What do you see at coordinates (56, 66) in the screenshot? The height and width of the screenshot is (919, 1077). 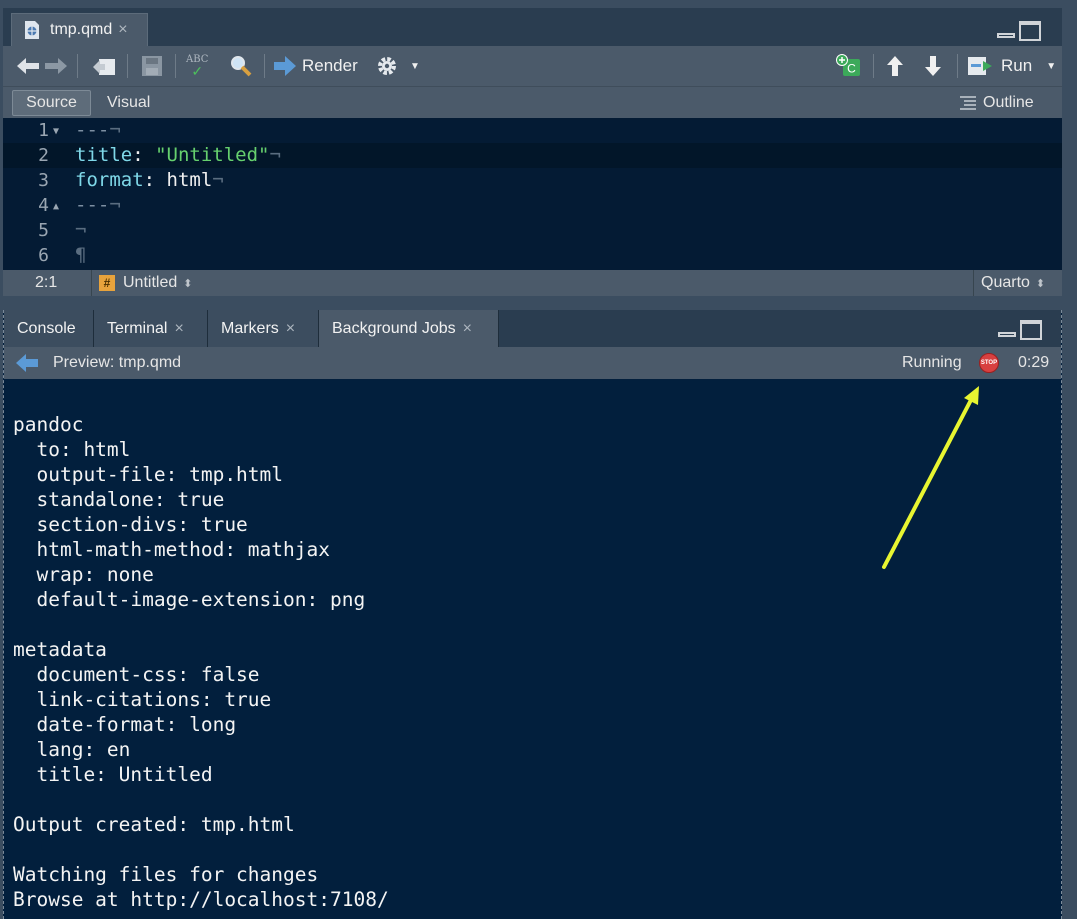 I see `forward-arrow-icon` at bounding box center [56, 66].